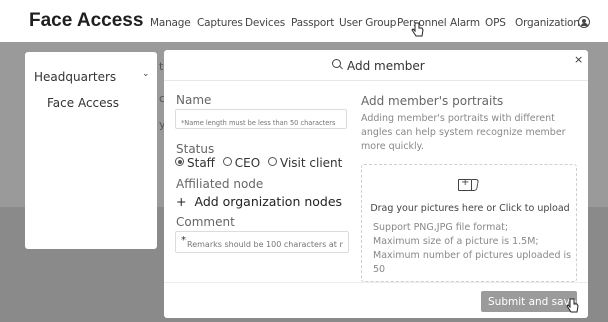  I want to click on portraits-title: Add member's portraits, so click(432, 101).